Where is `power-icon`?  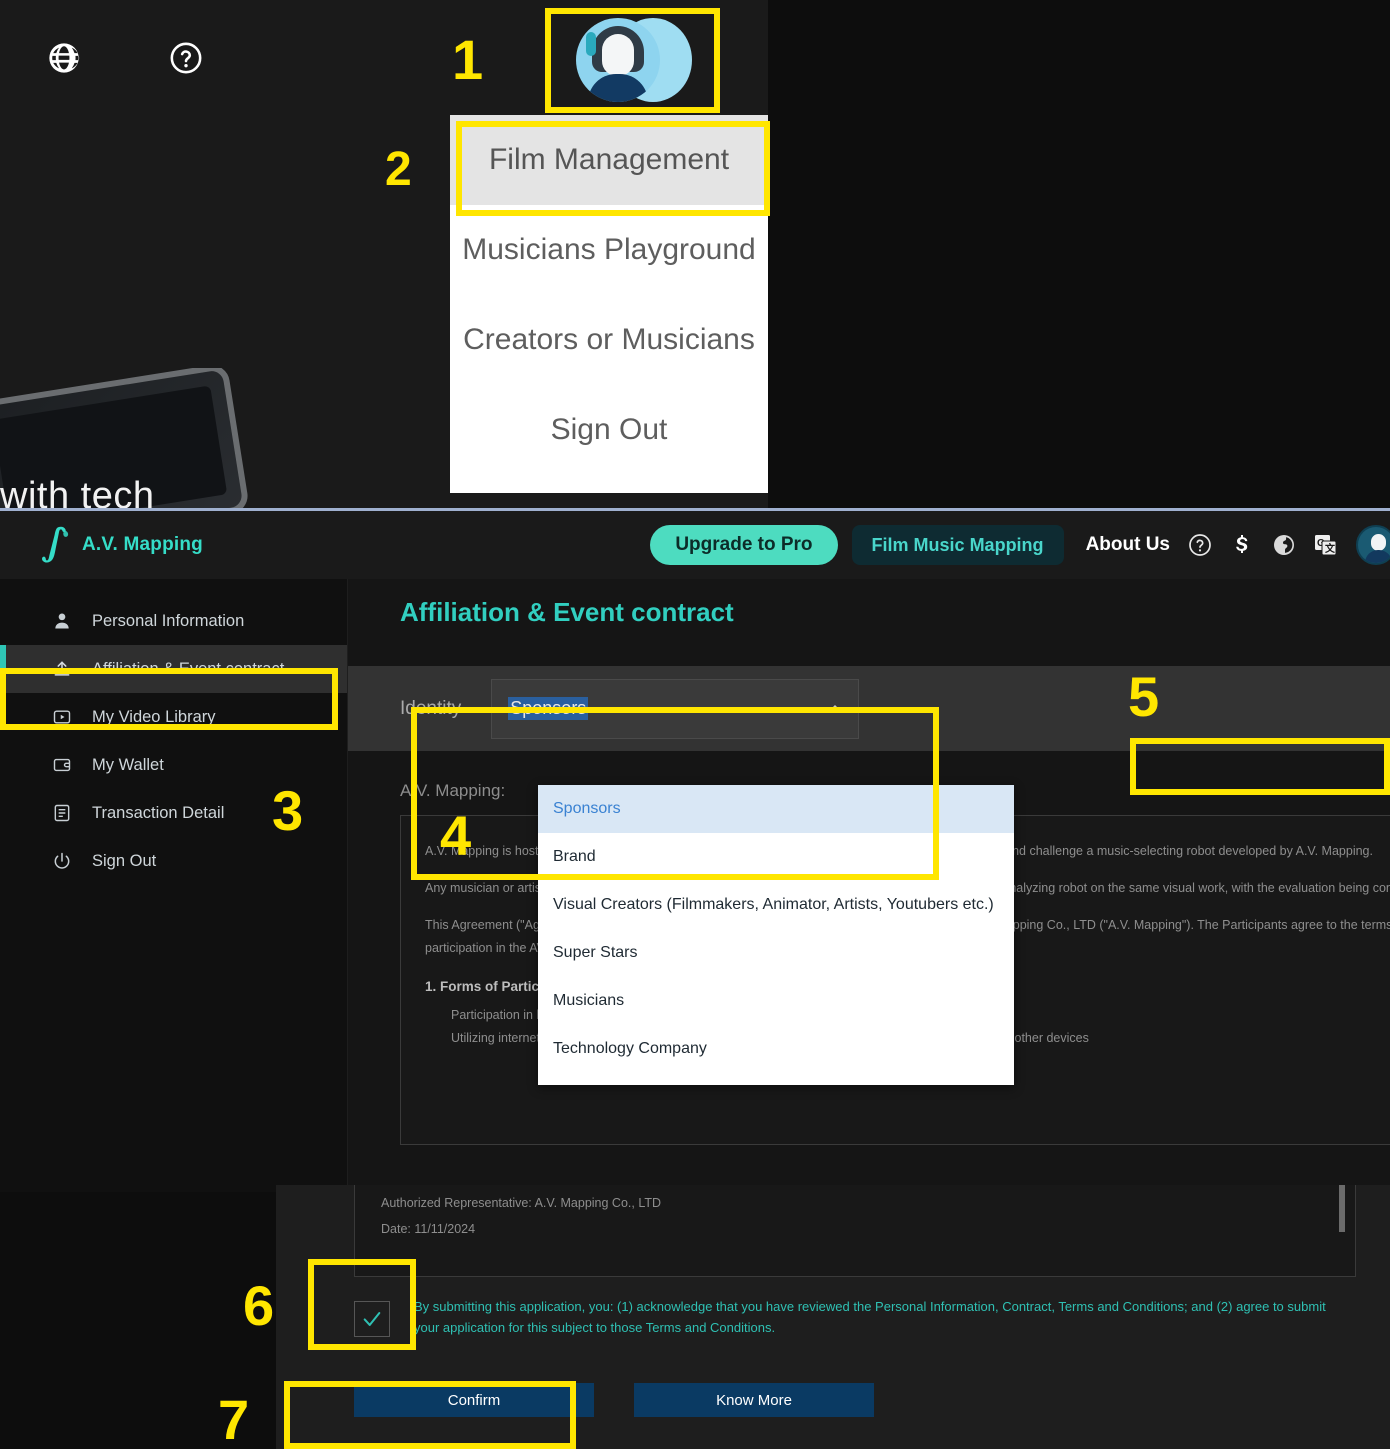
power-icon is located at coordinates (62, 860).